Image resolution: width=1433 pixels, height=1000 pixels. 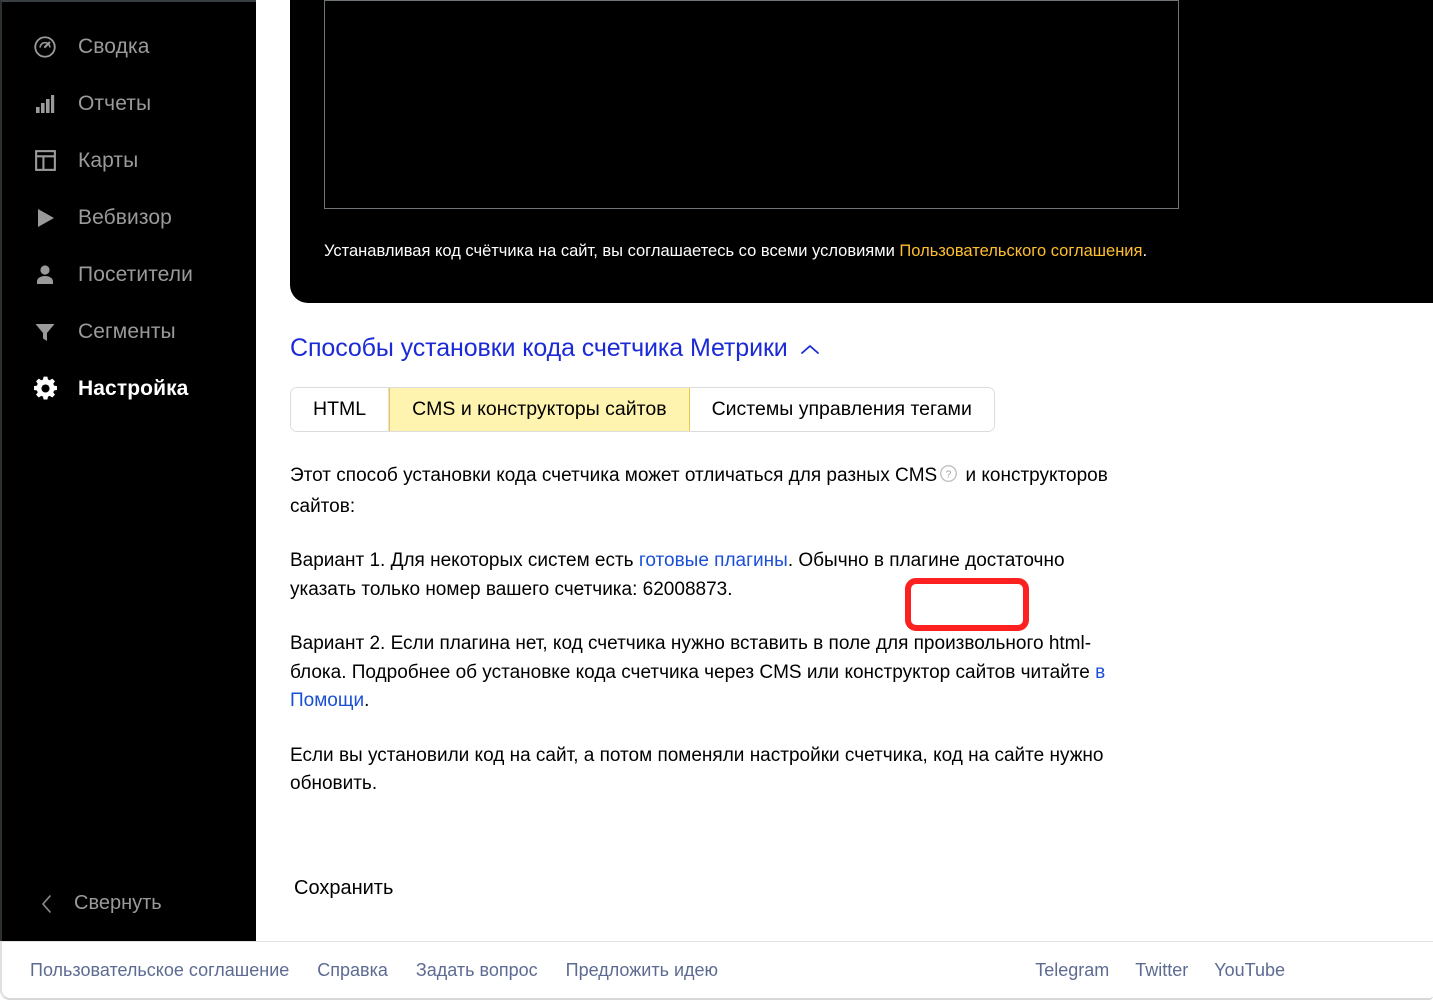 What do you see at coordinates (967, 604) in the screenshot?
I see `counter-number-highlight` at bounding box center [967, 604].